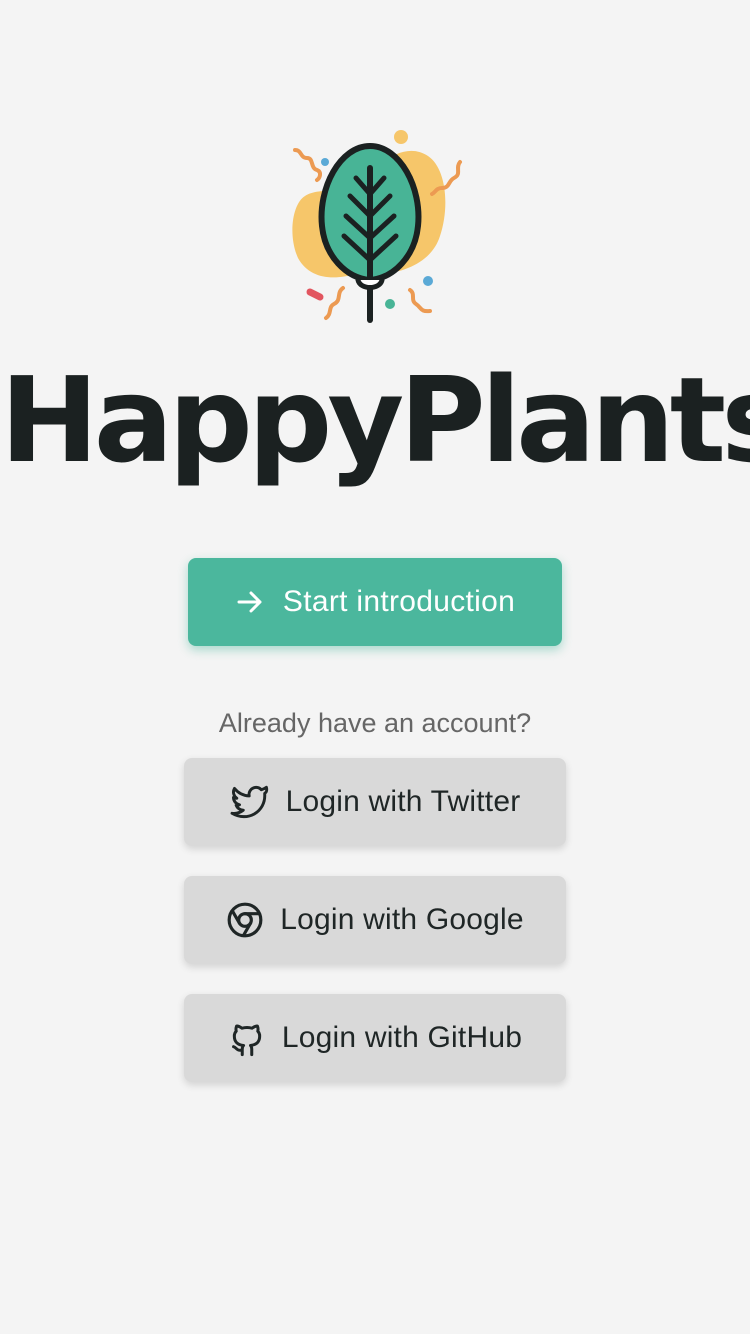 This screenshot has width=750, height=1334. I want to click on login-github-button: Login with GitHub, so click(375, 1038).